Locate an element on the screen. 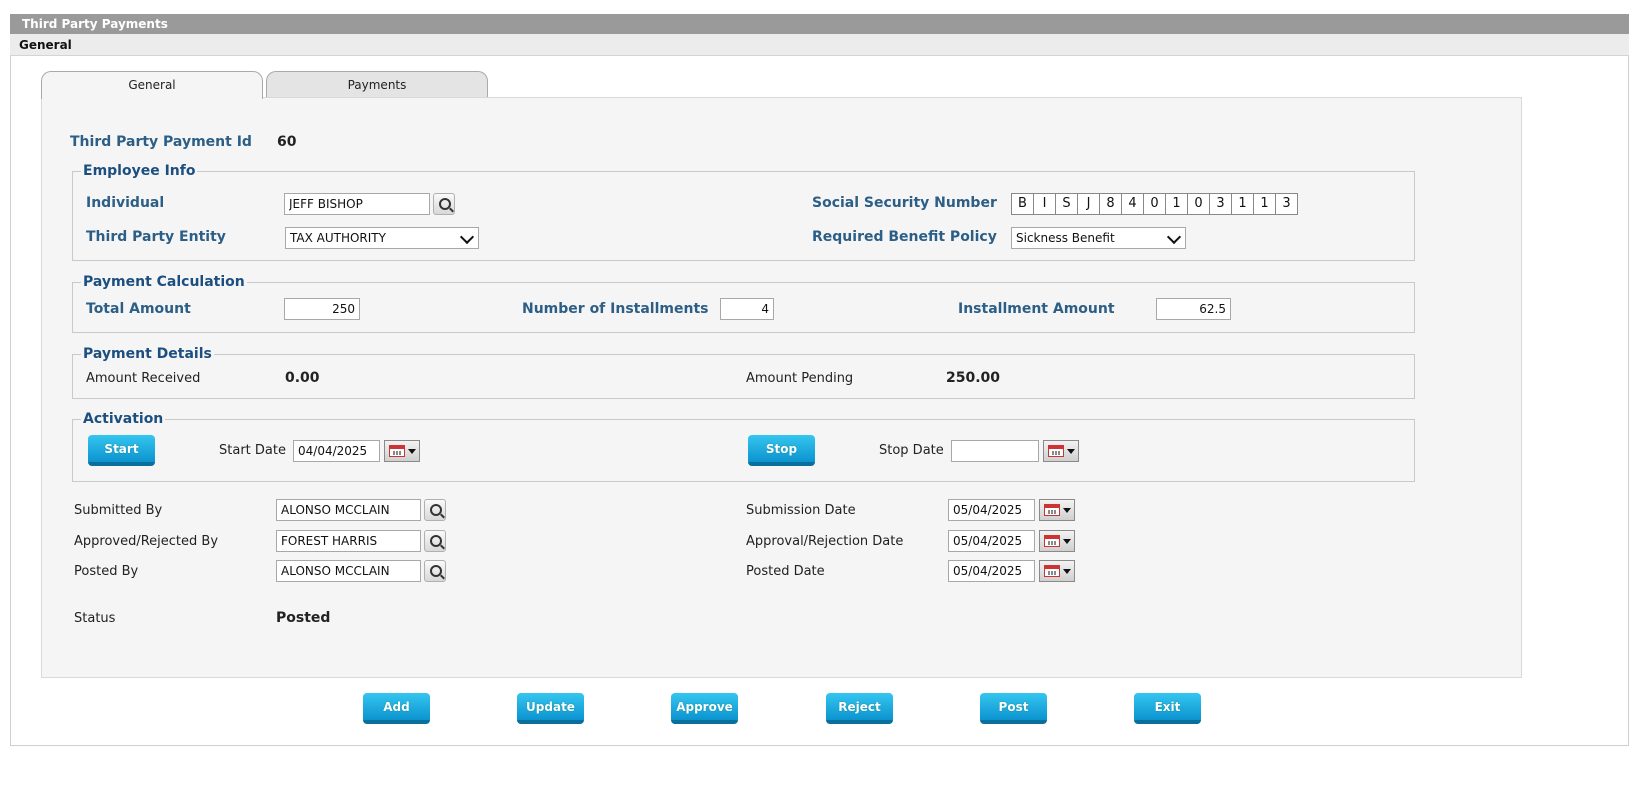 This screenshot has height=787, width=1639. individual-input is located at coordinates (357, 204).